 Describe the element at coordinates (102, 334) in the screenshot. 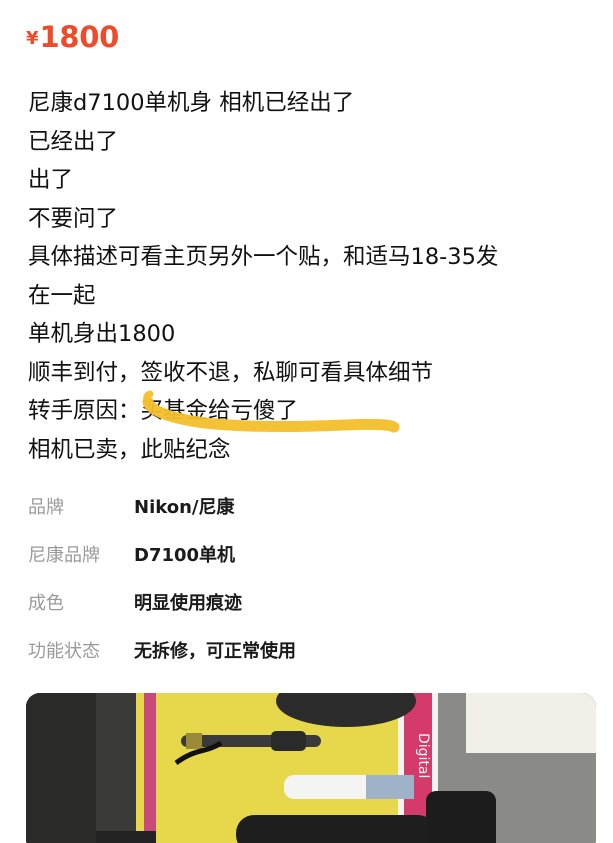

I see `description-line: 单机身出1800` at that location.